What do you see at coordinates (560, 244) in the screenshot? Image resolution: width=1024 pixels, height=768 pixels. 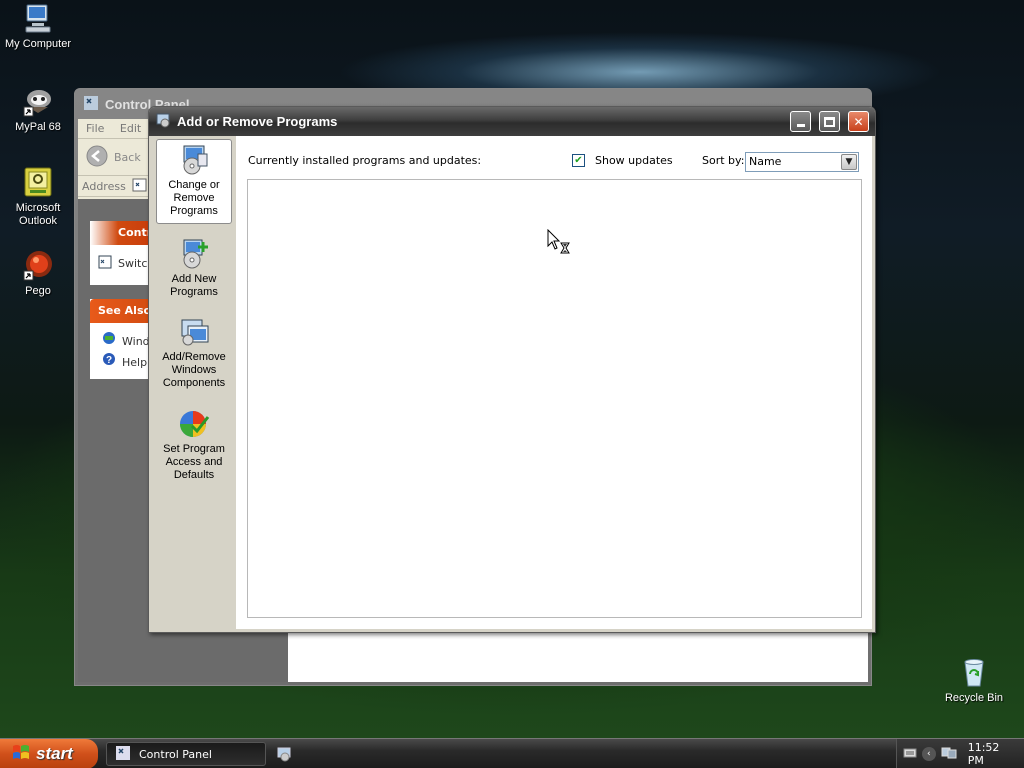 I see `busy-cursor-icon` at bounding box center [560, 244].